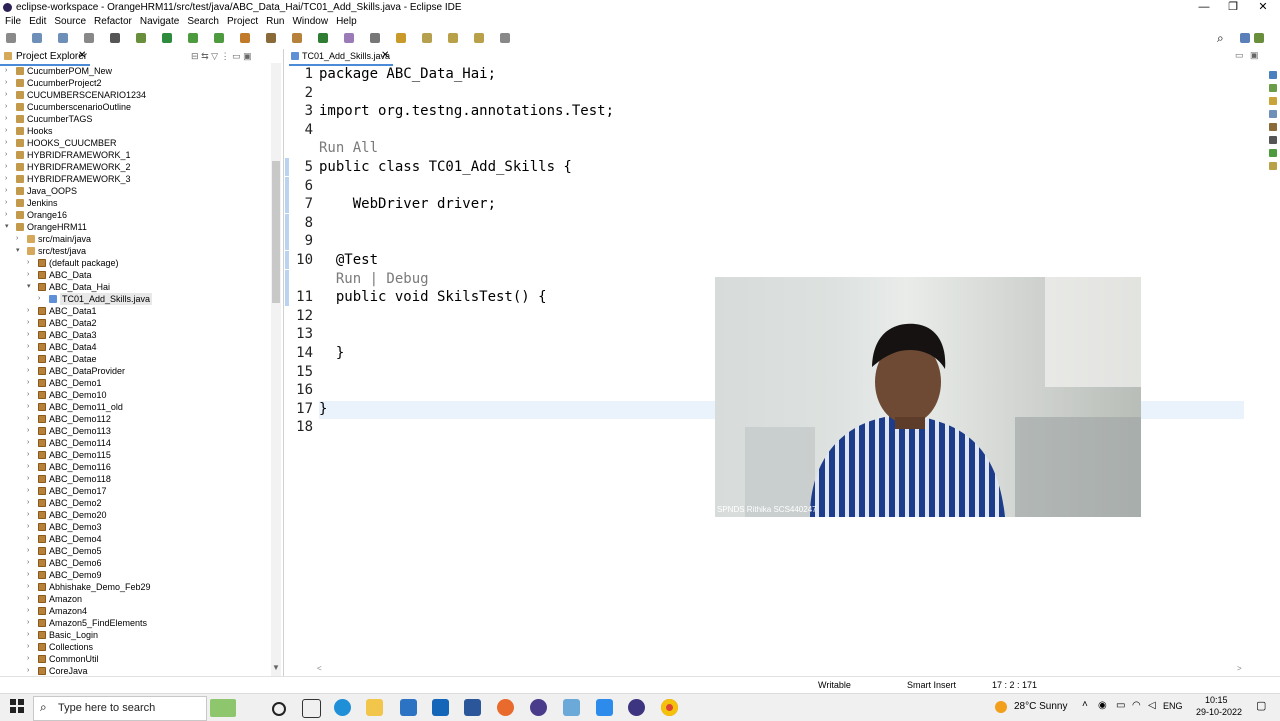 The image size is (1280, 721). What do you see at coordinates (135, 407) in the screenshot?
I see `tree-item: › ABC_Demo11_old` at bounding box center [135, 407].